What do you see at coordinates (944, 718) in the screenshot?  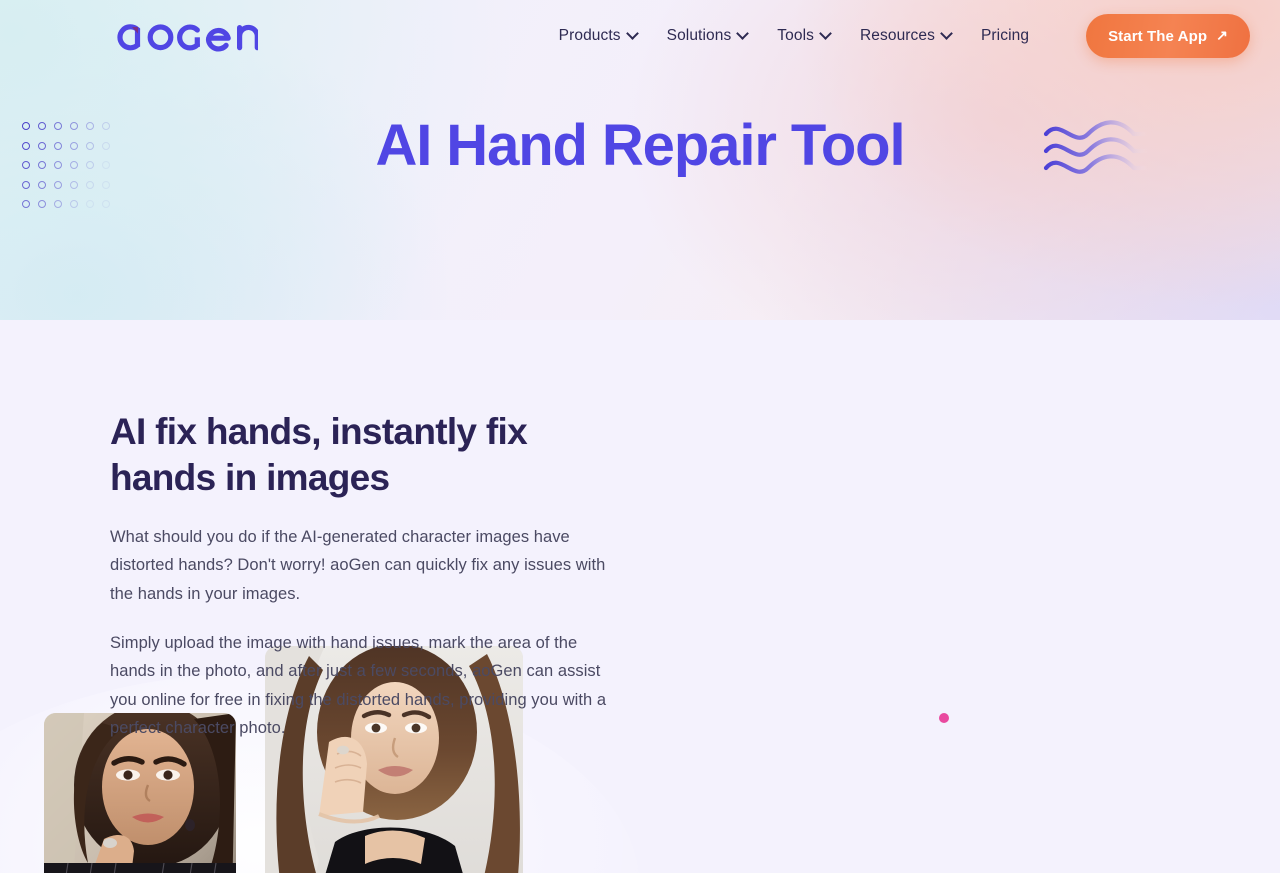 I see `pink-accent-dot` at bounding box center [944, 718].